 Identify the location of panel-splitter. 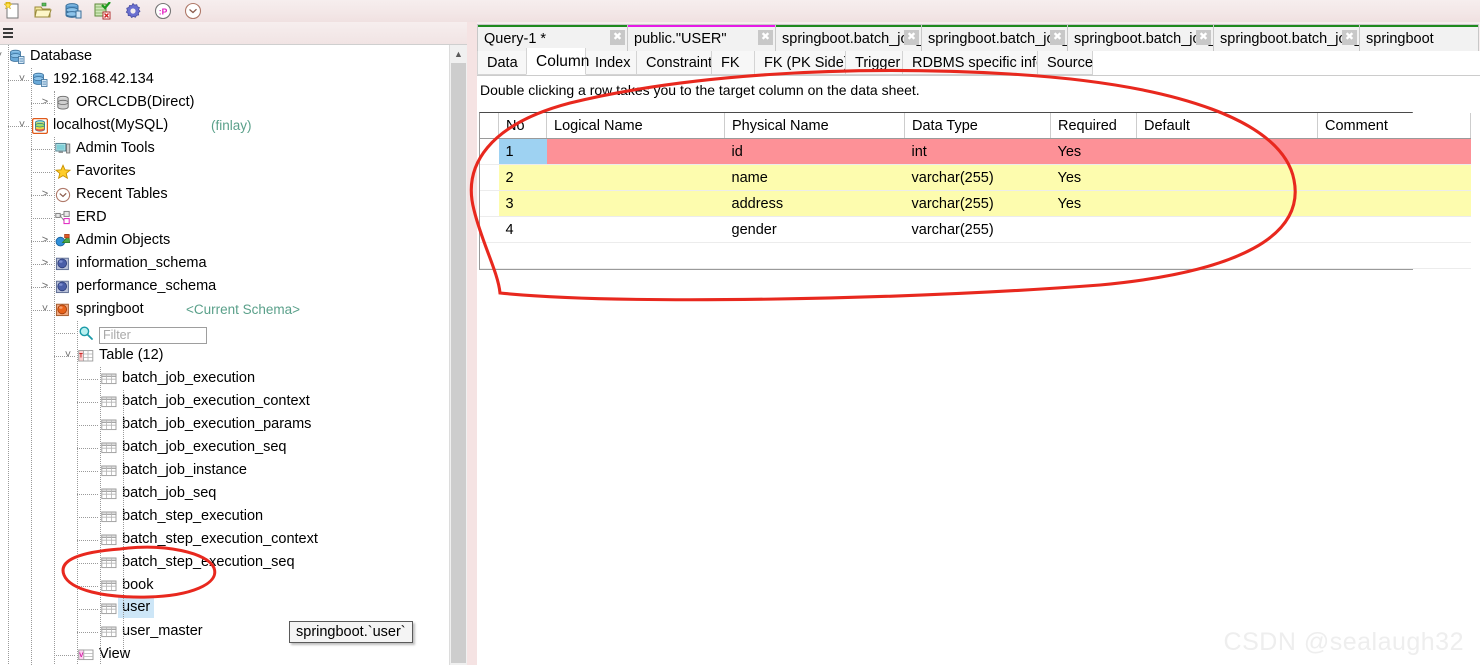
(472, 343).